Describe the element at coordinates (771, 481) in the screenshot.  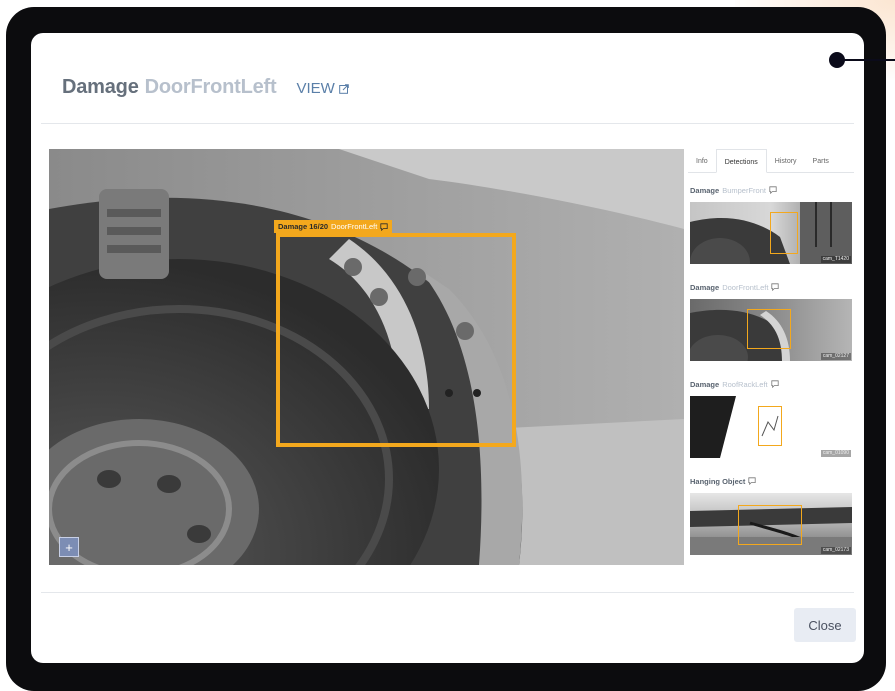
I see `detection-title: Hanging Object` at that location.